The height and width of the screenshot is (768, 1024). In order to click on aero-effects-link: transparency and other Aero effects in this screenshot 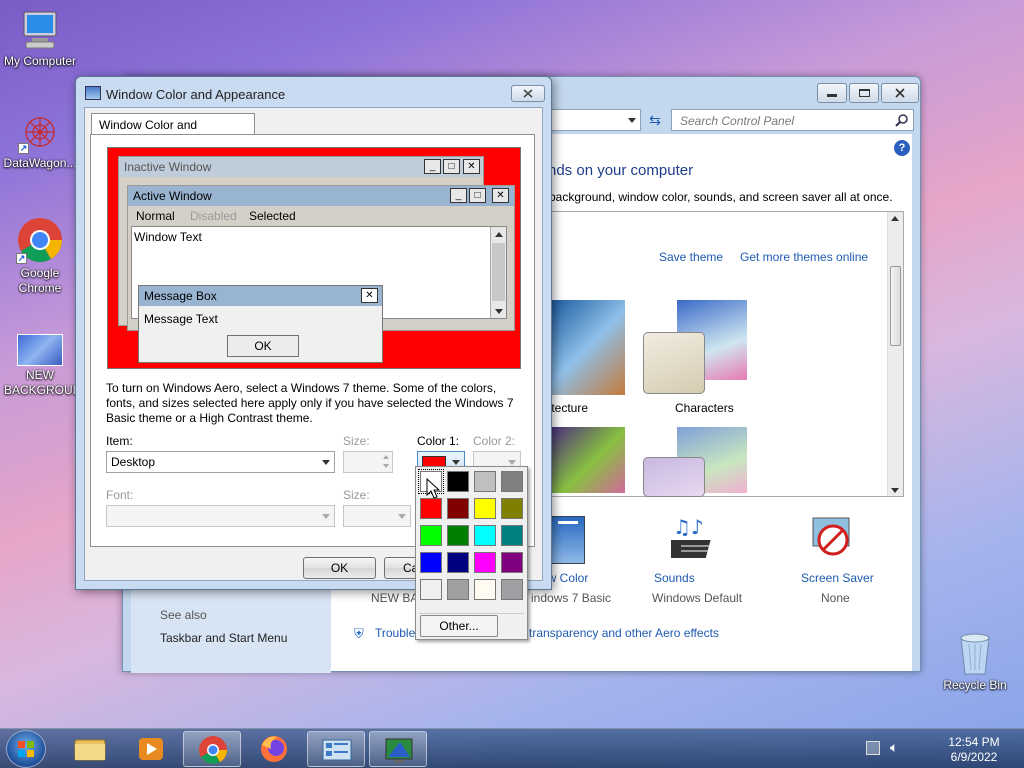, I will do `click(624, 633)`.